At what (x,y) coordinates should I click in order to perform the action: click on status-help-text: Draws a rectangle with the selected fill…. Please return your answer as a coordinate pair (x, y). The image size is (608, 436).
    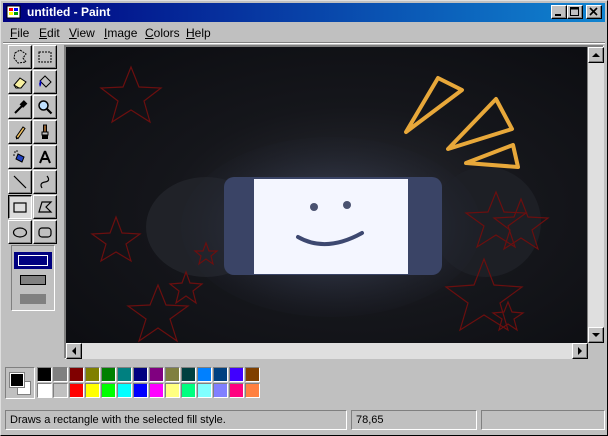
    Looking at the image, I should click on (176, 420).